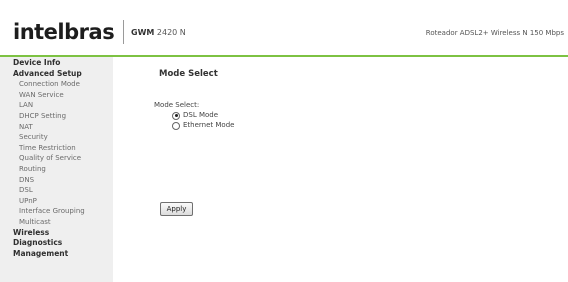 This screenshot has height=282, width=568. What do you see at coordinates (201, 115) in the screenshot?
I see `dsl-mode-label: DSL Mode` at bounding box center [201, 115].